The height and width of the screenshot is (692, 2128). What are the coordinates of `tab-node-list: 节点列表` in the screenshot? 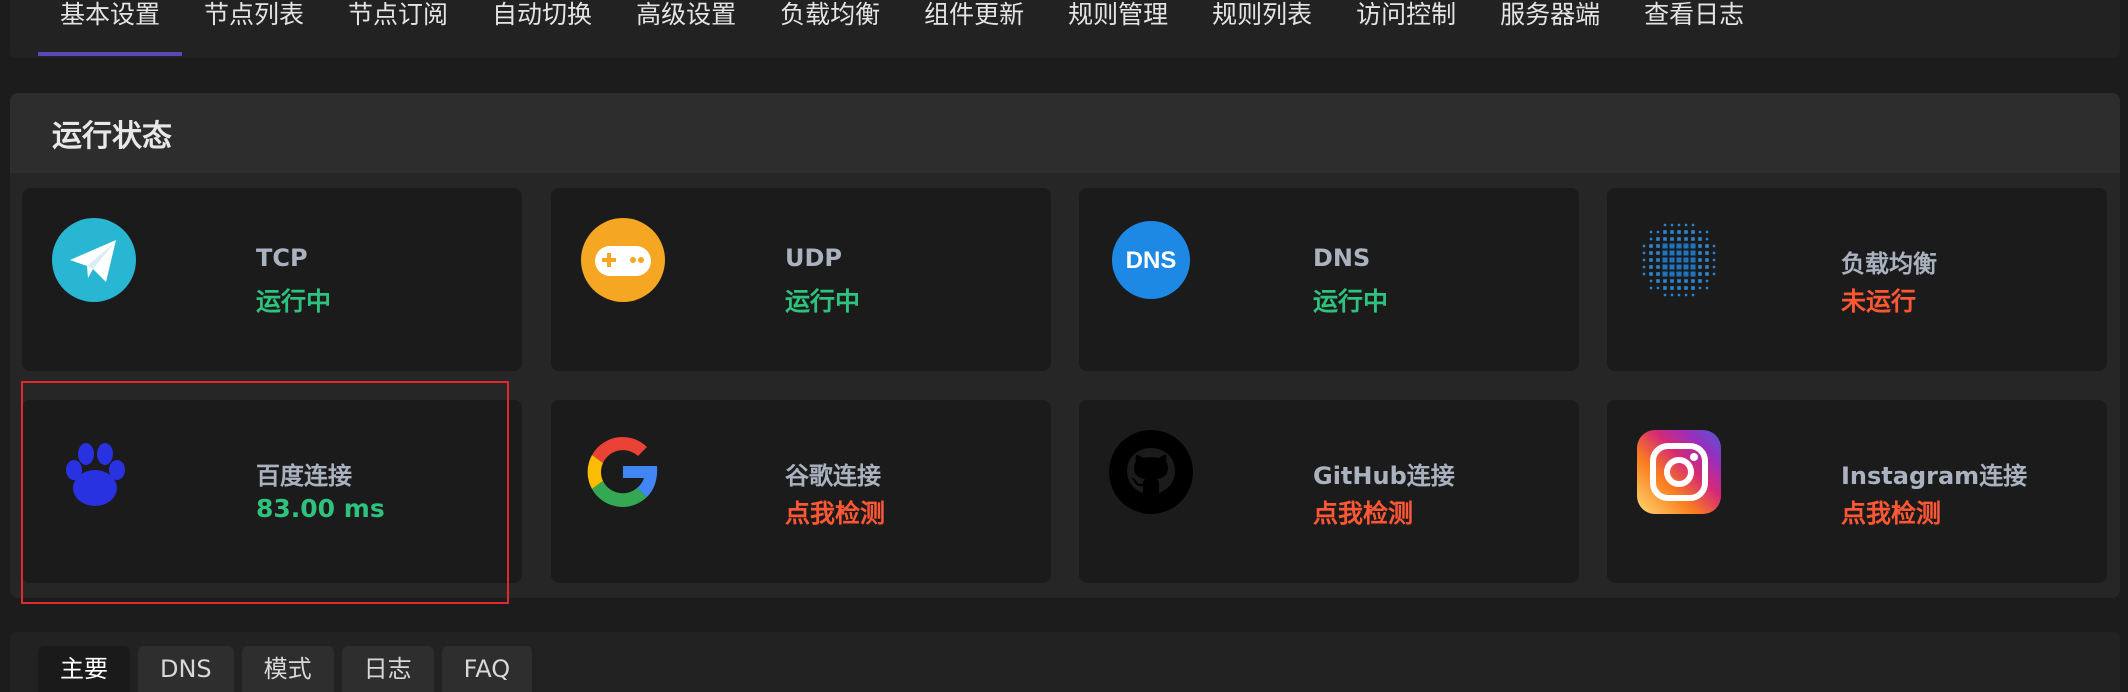 It's located at (254, 28).